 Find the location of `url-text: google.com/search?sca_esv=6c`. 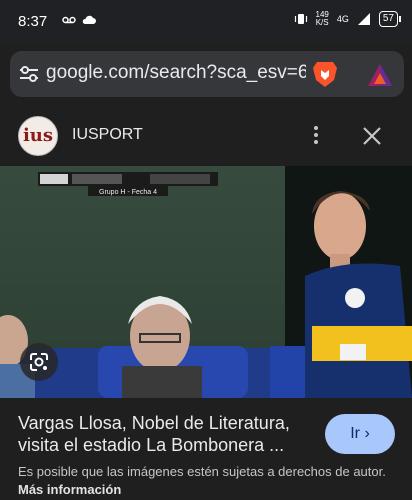

url-text: google.com/search?sca_esv=6c is located at coordinates (176, 73).